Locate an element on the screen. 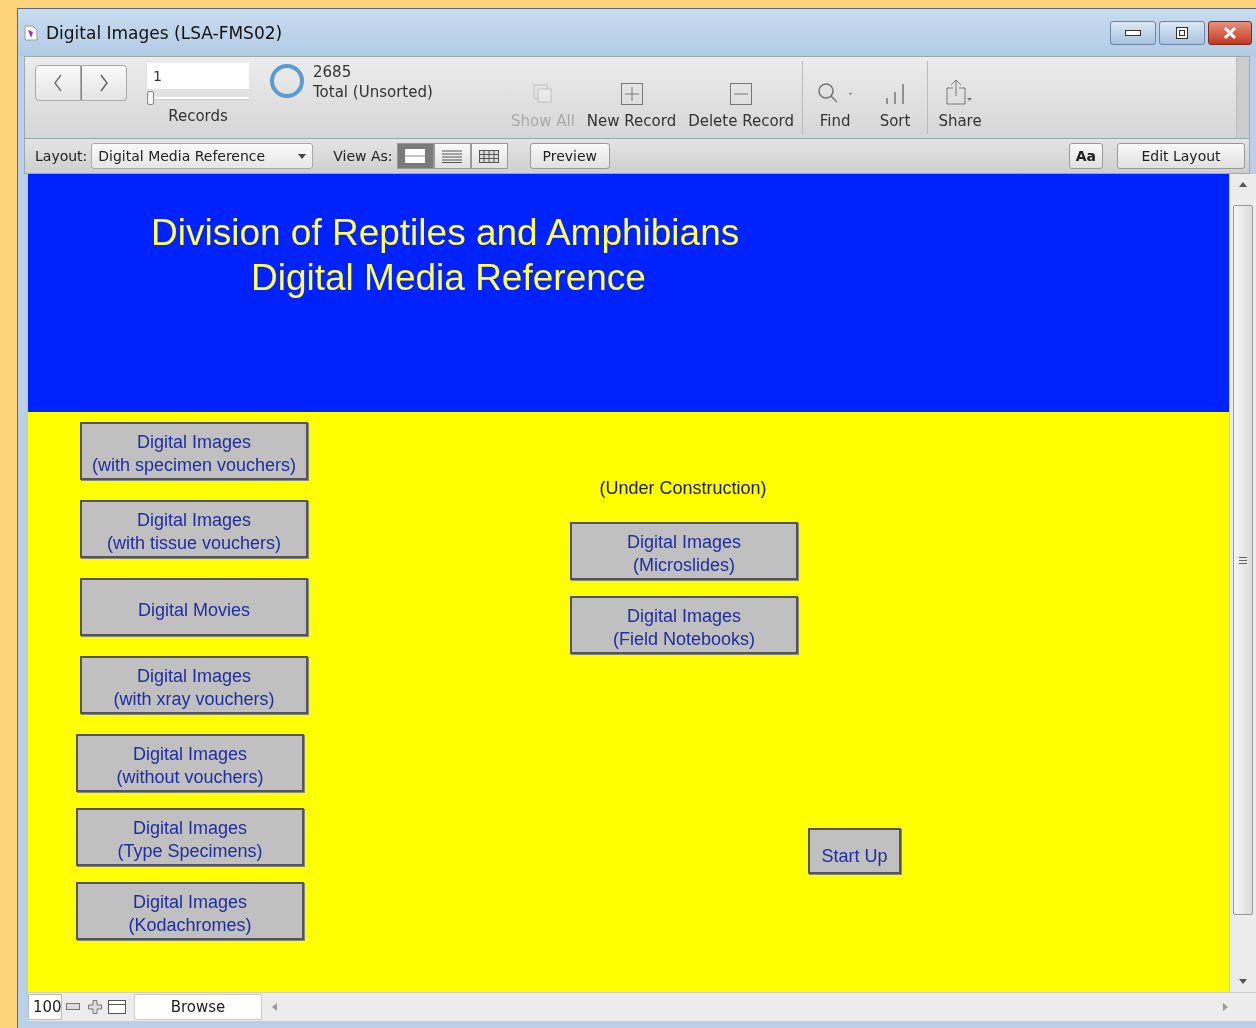 Image resolution: width=1256 pixels, height=1028 pixels. vertical-scrollbar is located at coordinates (1242, 583).